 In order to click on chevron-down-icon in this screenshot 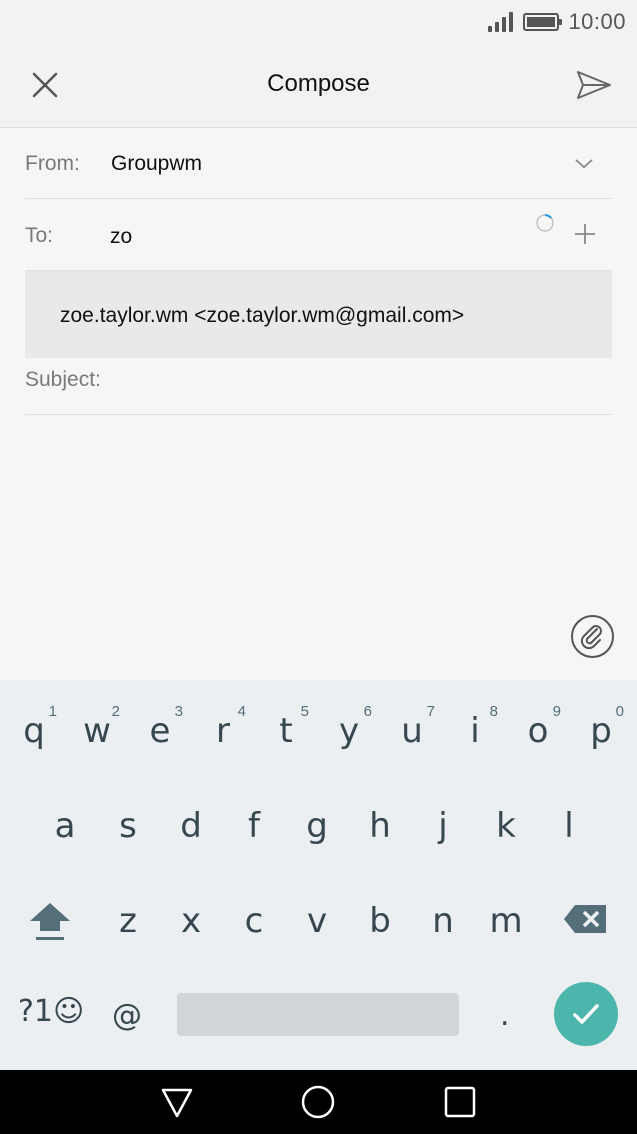, I will do `click(584, 164)`.